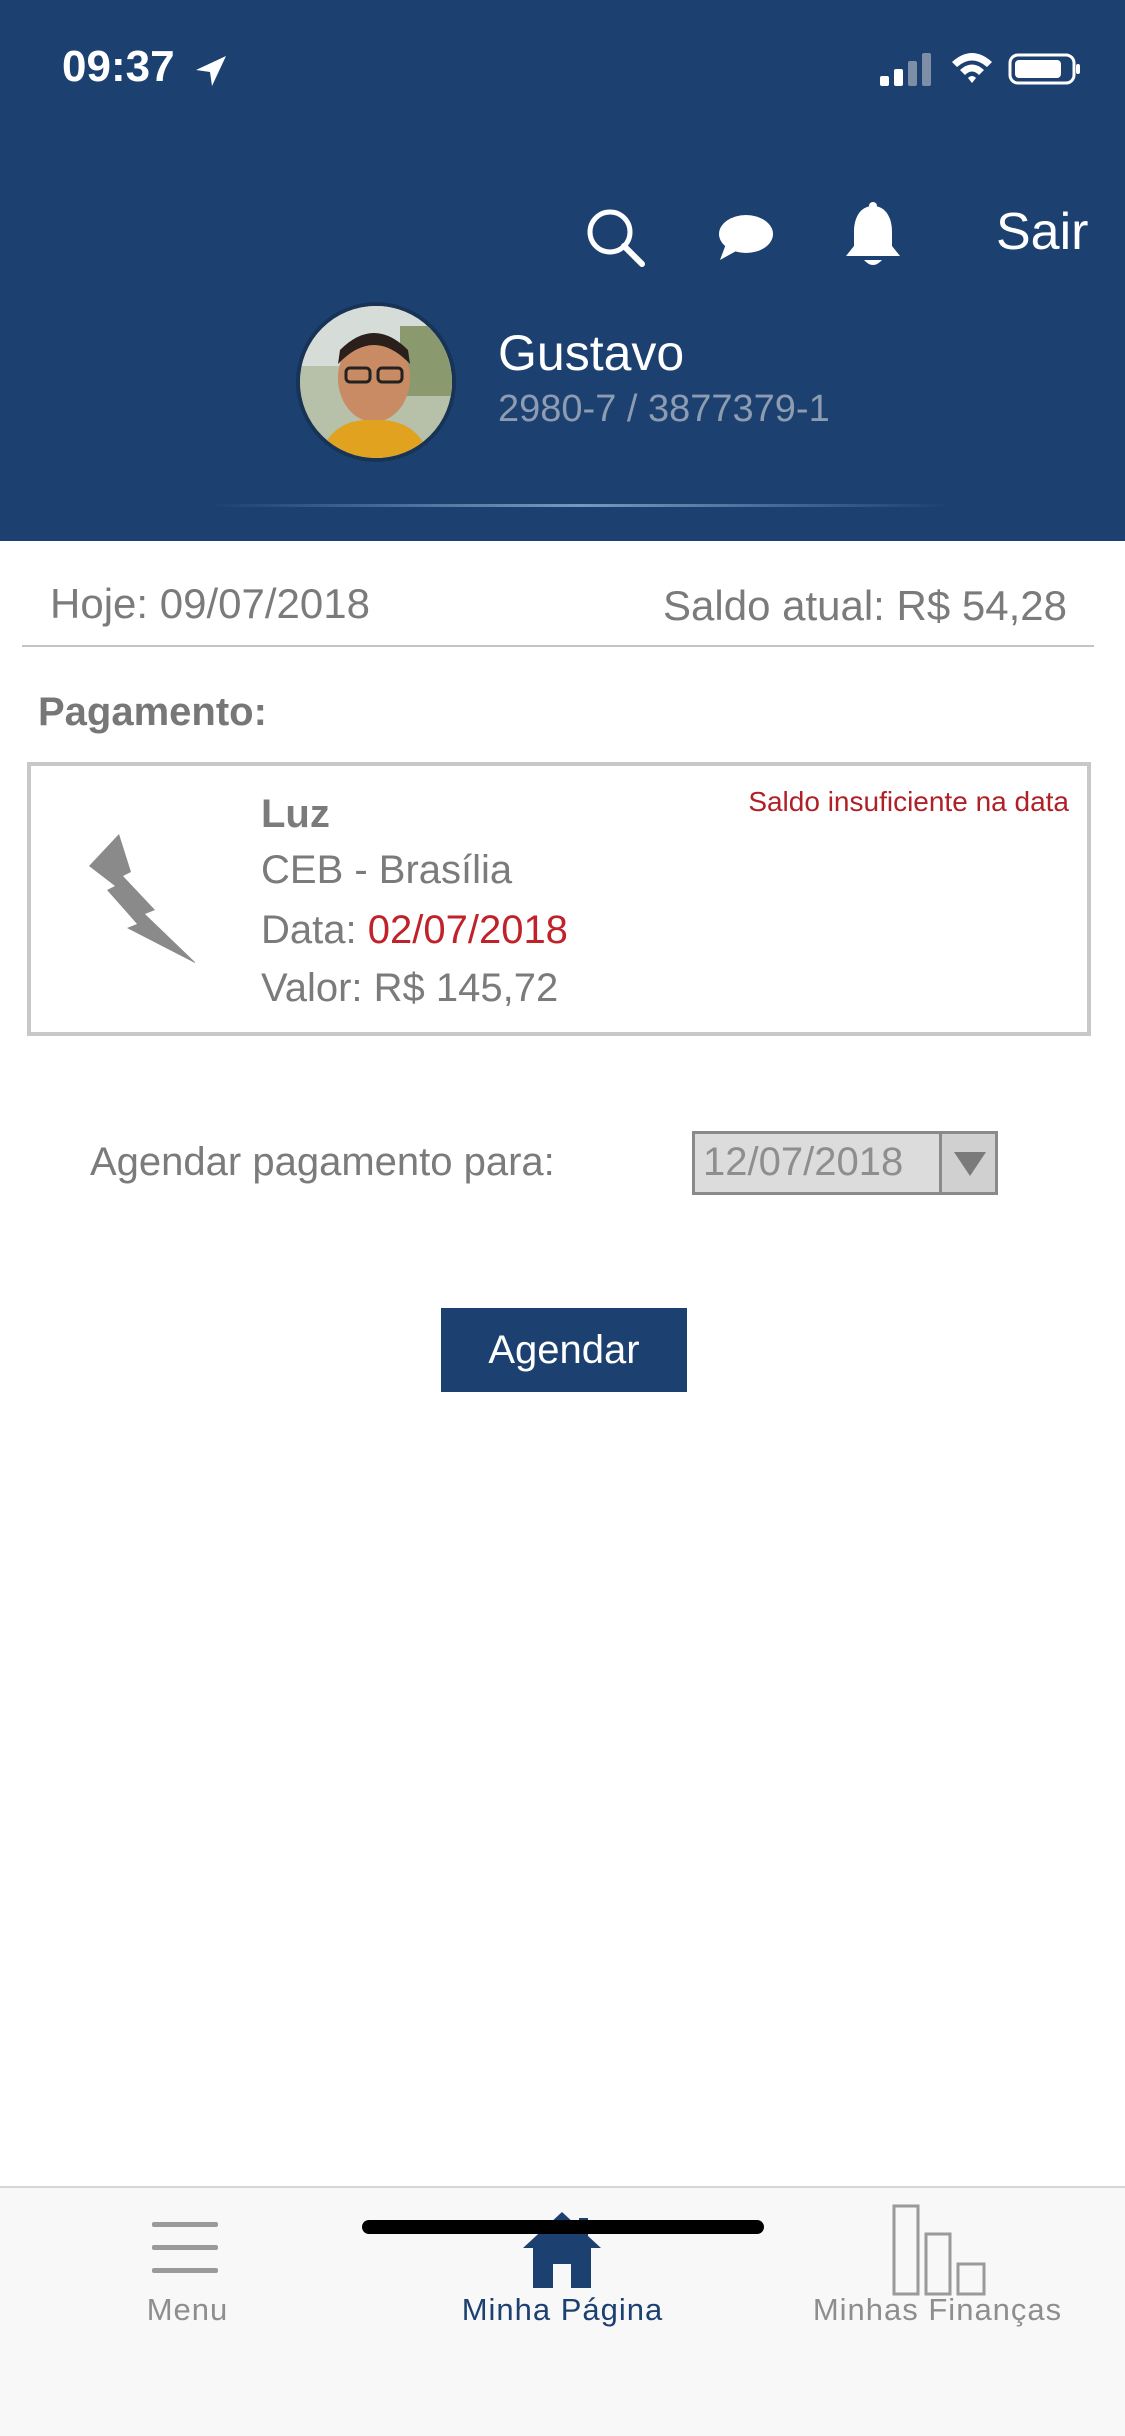  I want to click on bar-chart-icon, so click(939, 2250).